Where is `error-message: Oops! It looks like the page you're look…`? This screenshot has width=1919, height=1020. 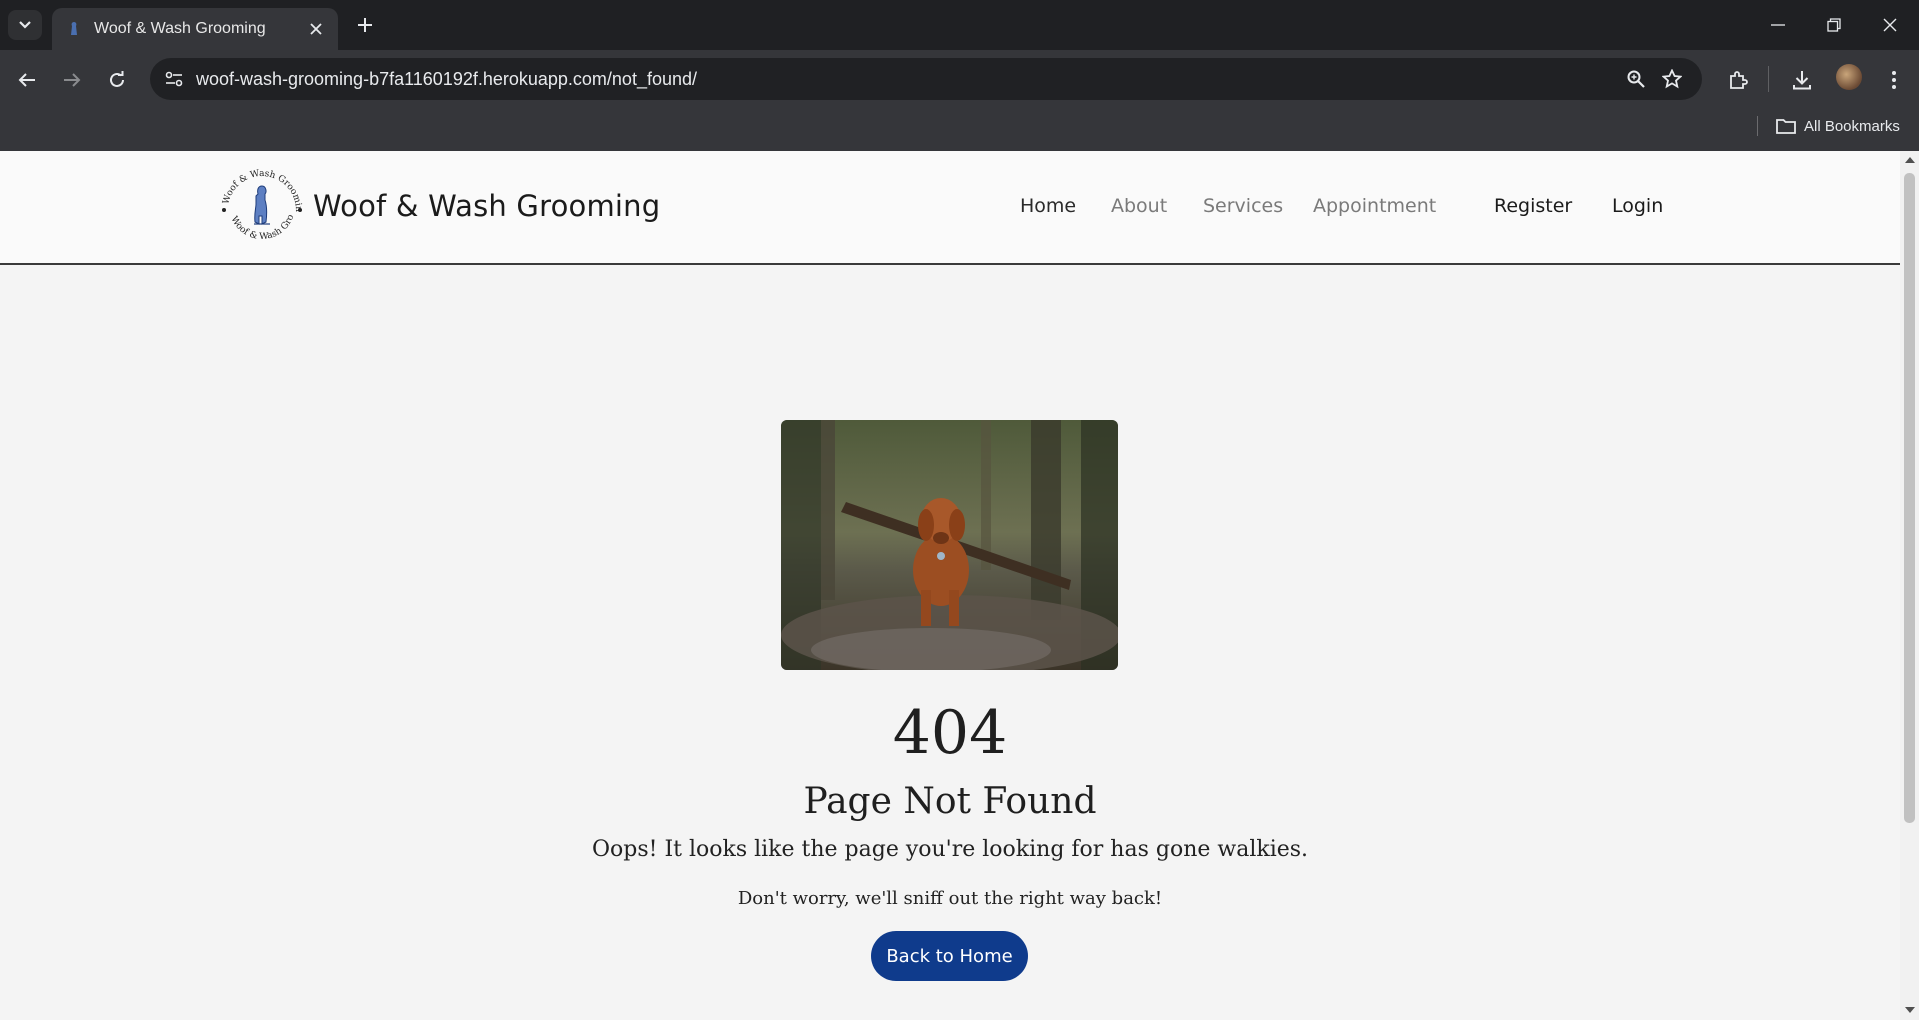 error-message: Oops! It looks like the page you're look… is located at coordinates (950, 849).